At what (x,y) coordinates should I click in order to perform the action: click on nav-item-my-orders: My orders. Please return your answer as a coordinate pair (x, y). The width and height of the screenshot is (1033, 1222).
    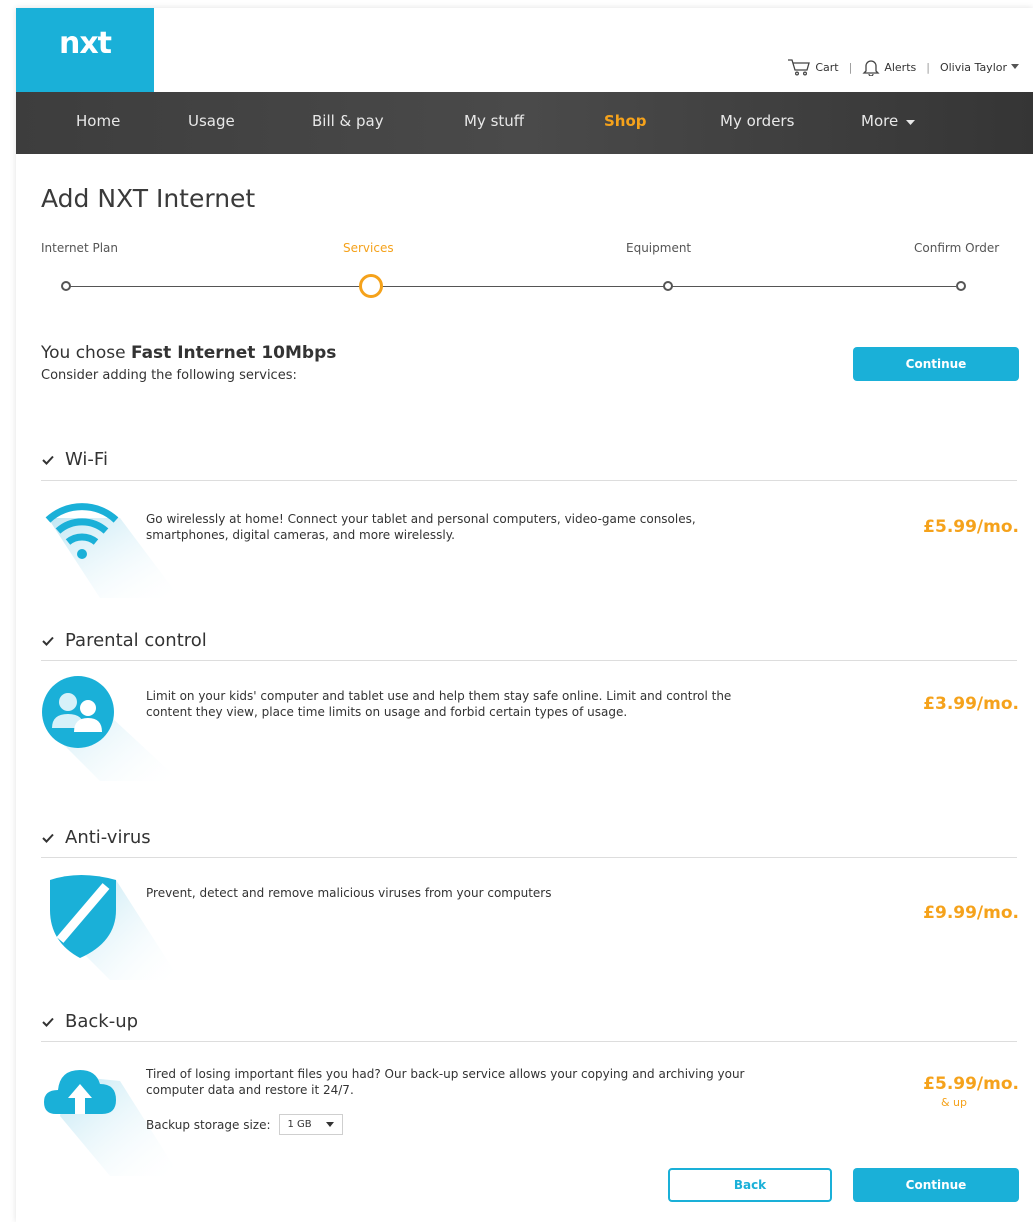
    Looking at the image, I should click on (757, 121).